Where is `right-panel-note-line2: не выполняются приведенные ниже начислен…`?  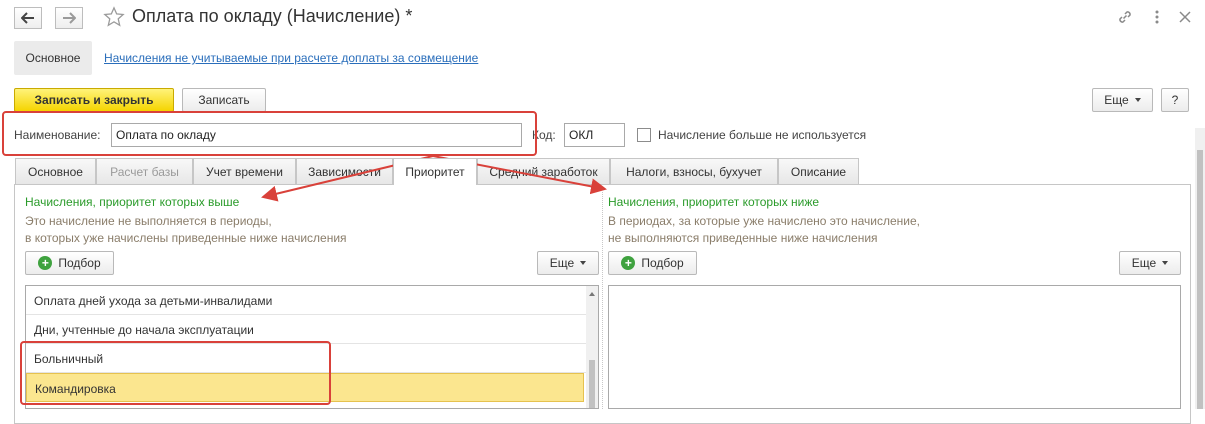
right-panel-note-line2: не выполняются приведенные ниже начислен… is located at coordinates (743, 238).